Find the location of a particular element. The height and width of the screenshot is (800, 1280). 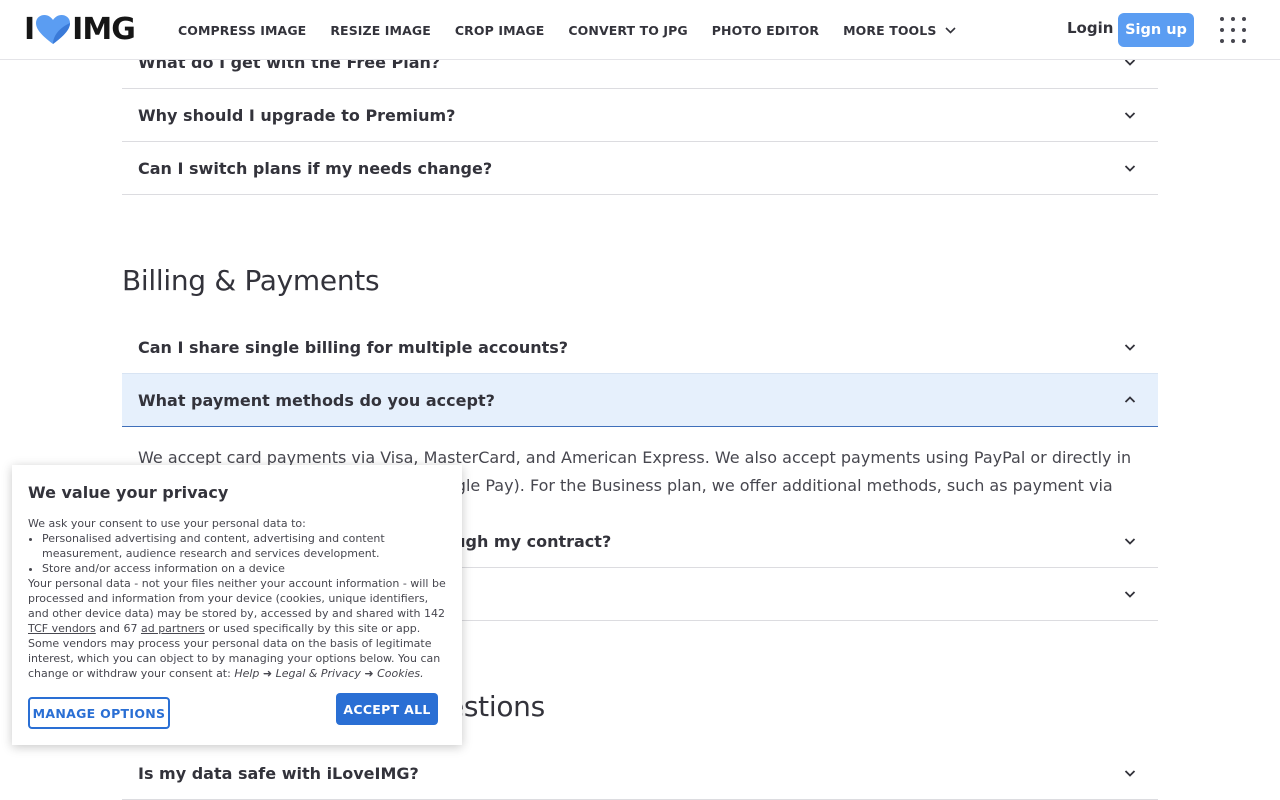

nav-resize-image: RESIZE IMAGE is located at coordinates (380, 30).